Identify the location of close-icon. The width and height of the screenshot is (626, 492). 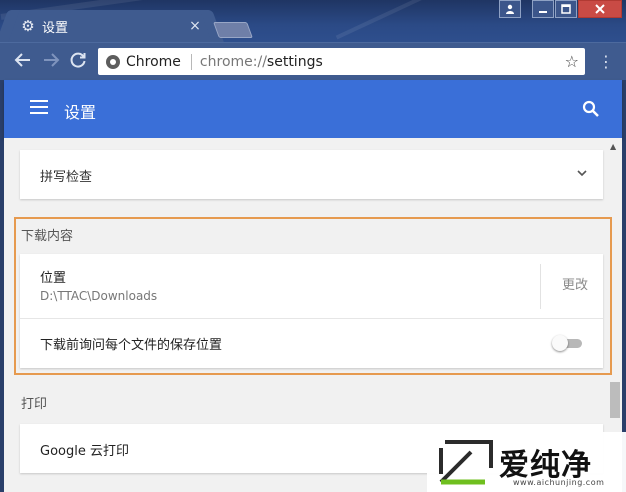
(600, 9).